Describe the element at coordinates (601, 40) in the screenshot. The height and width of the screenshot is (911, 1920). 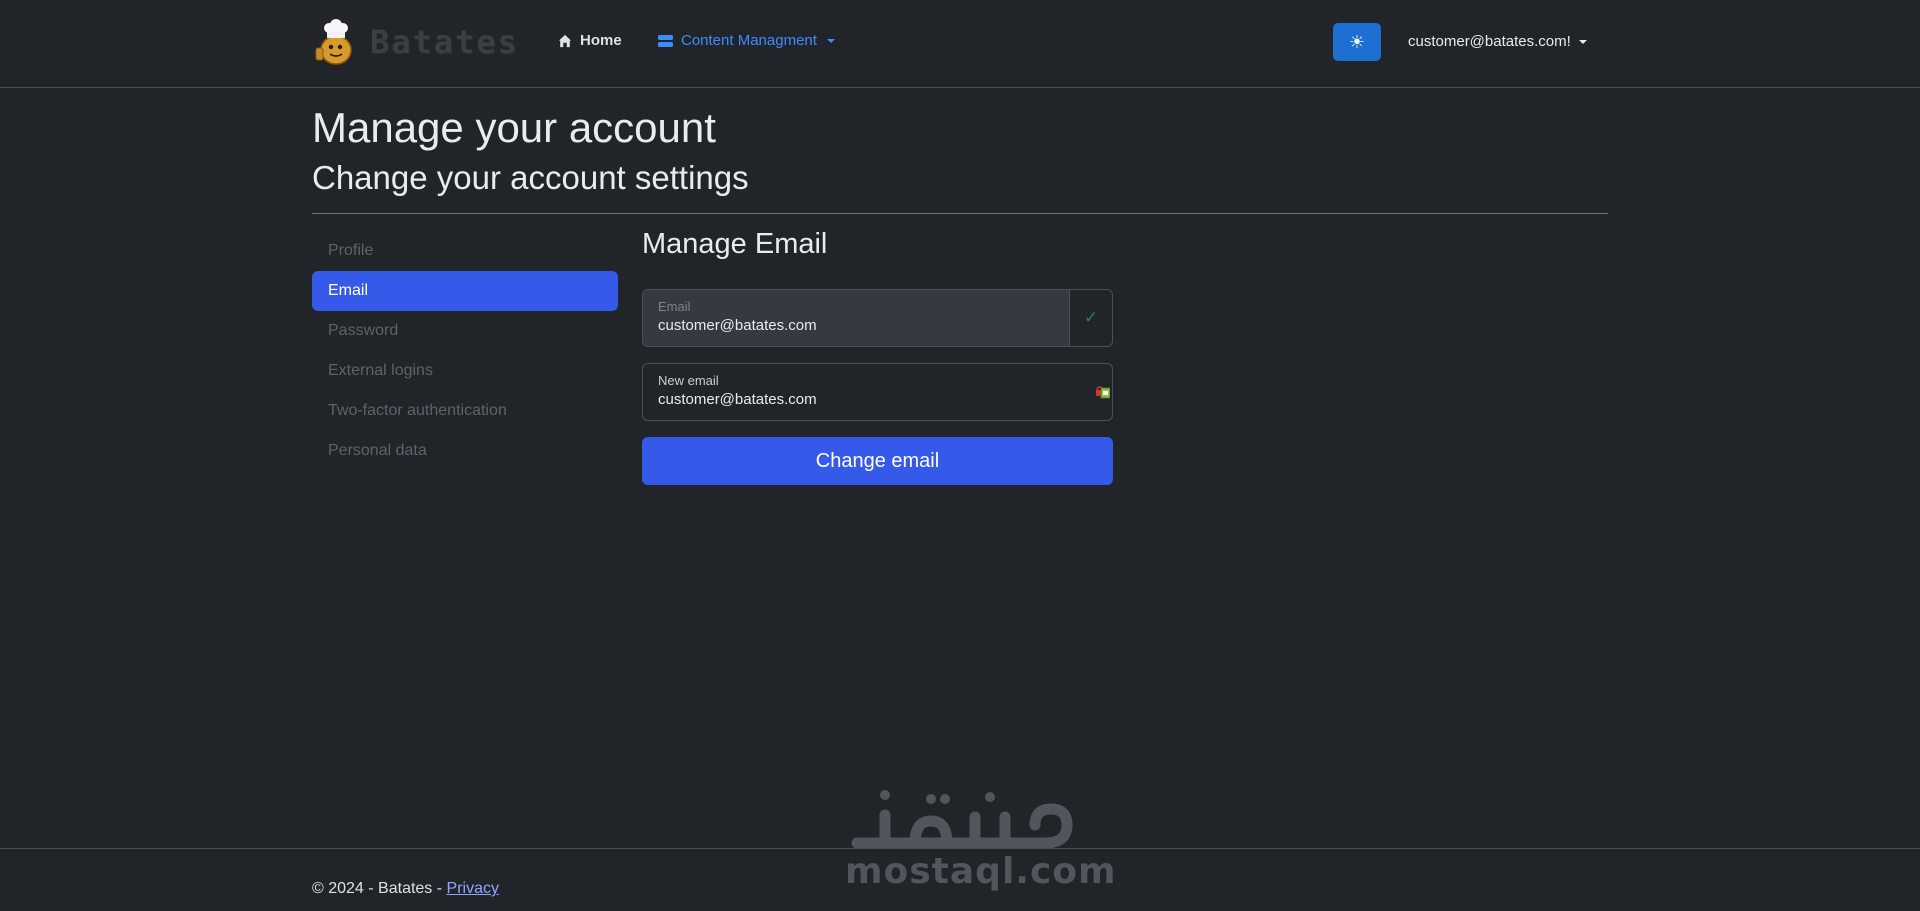
I see `nav-home-label: Home` at that location.